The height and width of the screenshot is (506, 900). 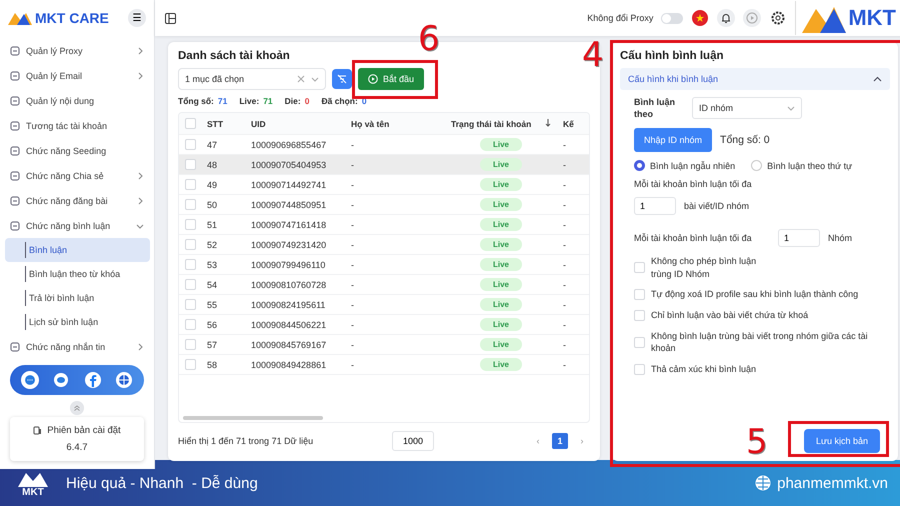 What do you see at coordinates (672, 18) in the screenshot?
I see `proxy-toggle` at bounding box center [672, 18].